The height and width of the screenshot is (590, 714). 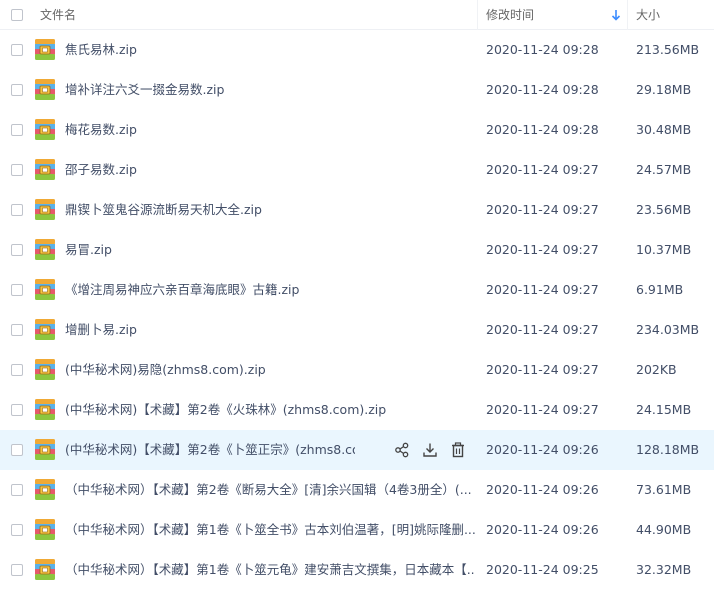 I want to click on table-row: 焦氏易林.zip 2020-11-24 09:28 213.56MB, so click(x=357, y=50).